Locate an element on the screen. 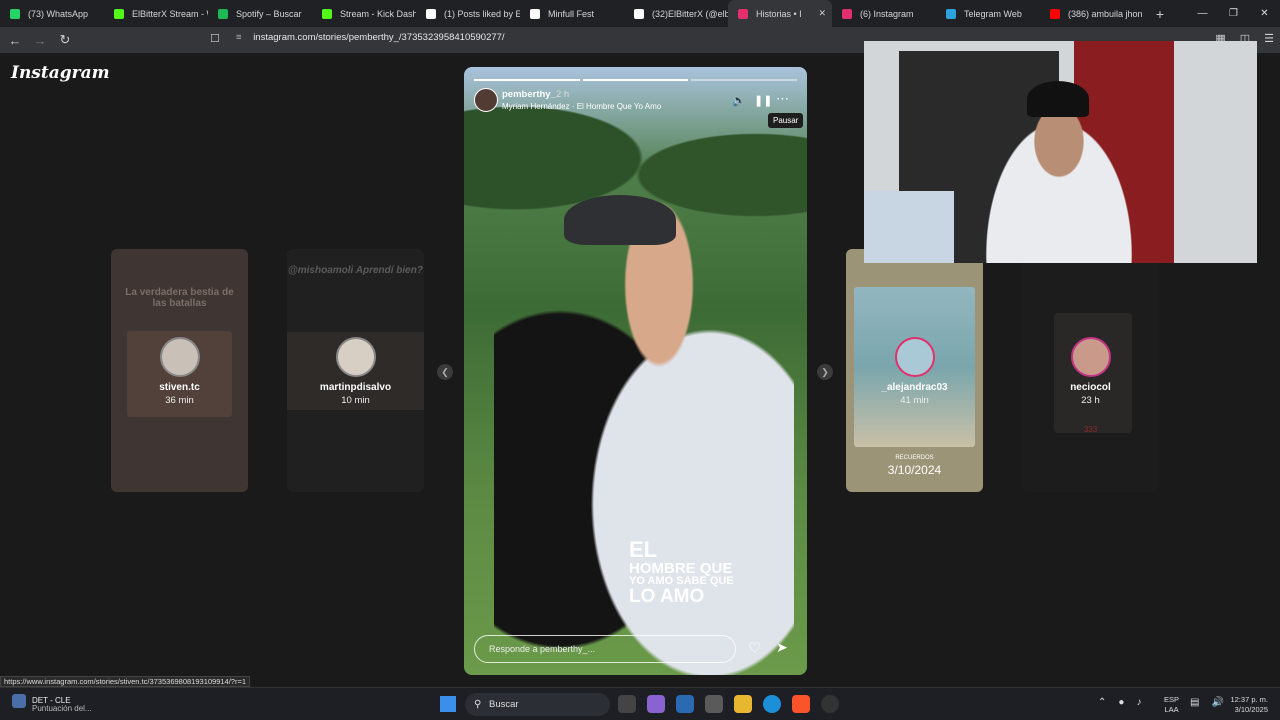 The height and width of the screenshot is (720, 1280). window-controls: — ❐ ✕ is located at coordinates (1233, 13).